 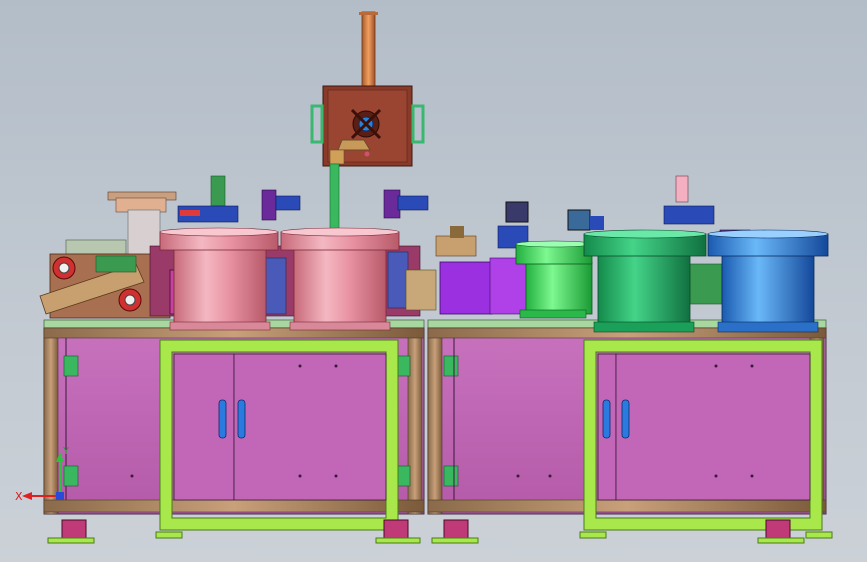 What do you see at coordinates (334, 198) in the screenshot?
I see `green-drop-tube` at bounding box center [334, 198].